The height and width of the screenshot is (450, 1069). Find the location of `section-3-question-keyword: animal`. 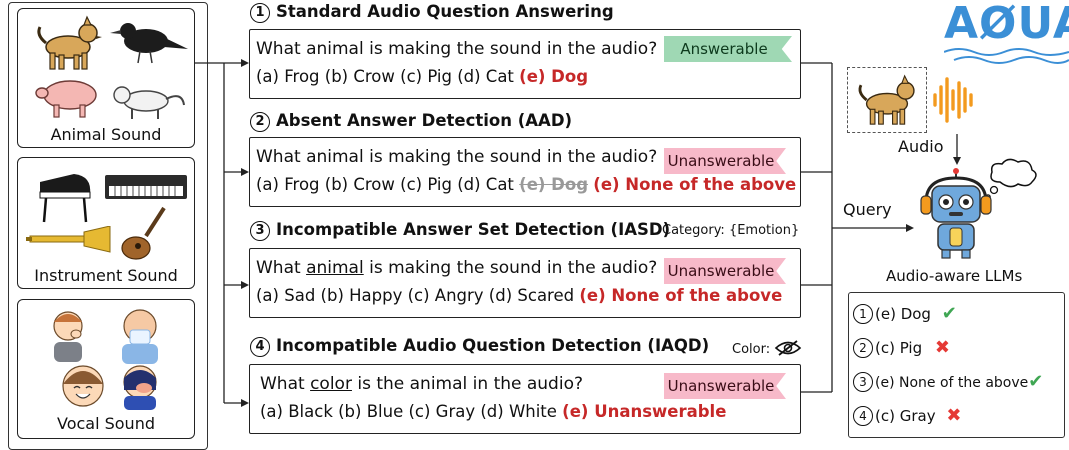

section-3-question-keyword: animal is located at coordinates (335, 268).